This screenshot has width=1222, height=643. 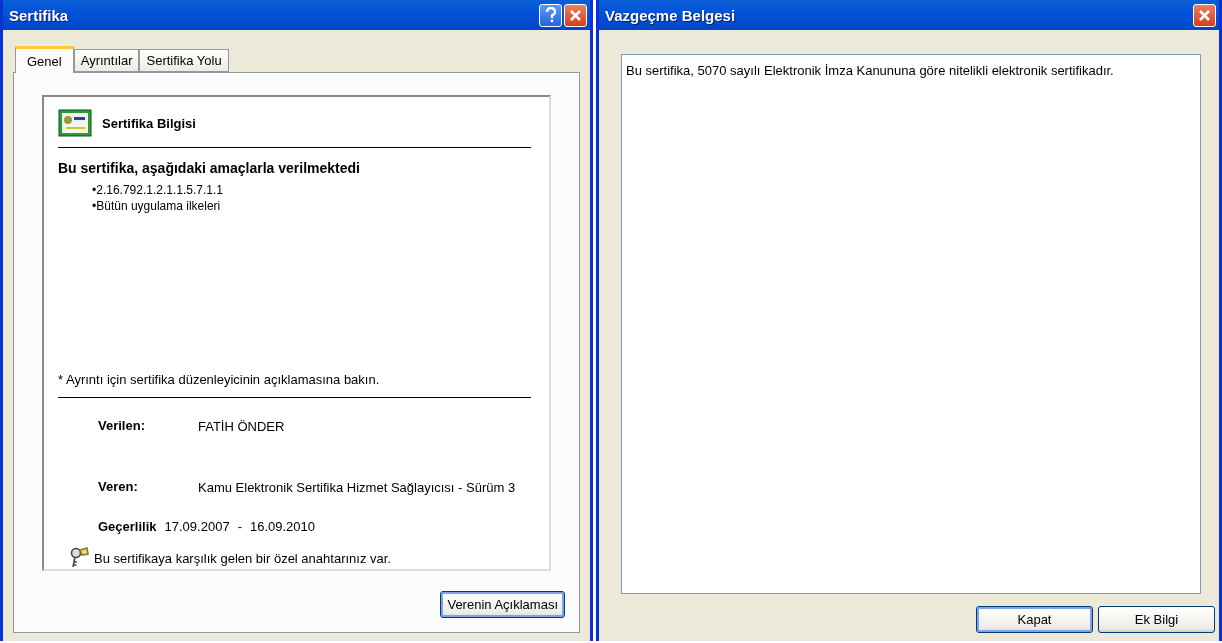 I want to click on disclaimer-text: Bu sertifika, 5070 sayılı Elektronik İmza Kanununa göre nitelikli elektronik sertifikadır., so click(x=870, y=71).